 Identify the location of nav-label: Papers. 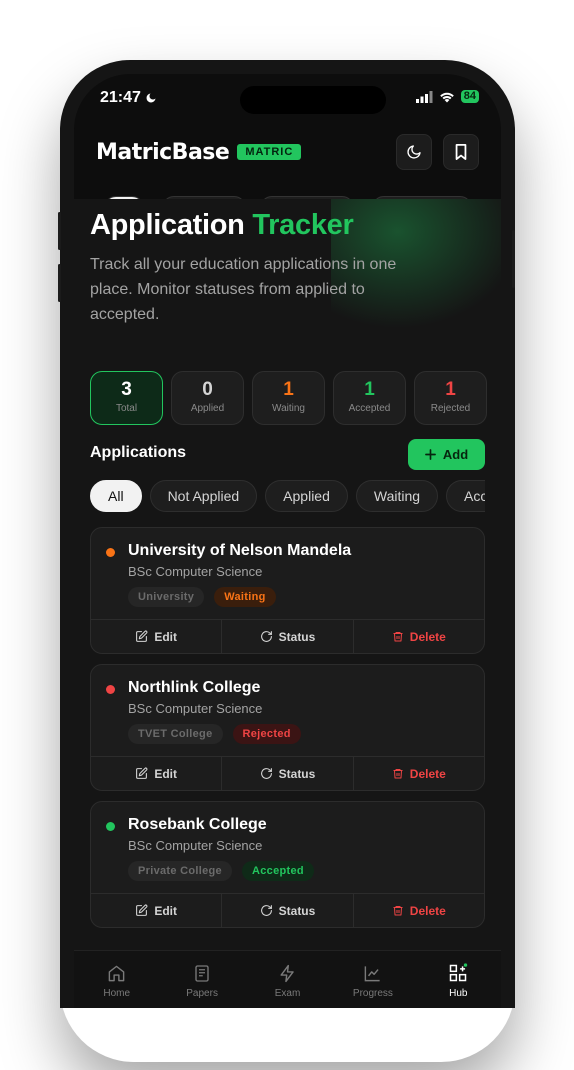
(202, 993).